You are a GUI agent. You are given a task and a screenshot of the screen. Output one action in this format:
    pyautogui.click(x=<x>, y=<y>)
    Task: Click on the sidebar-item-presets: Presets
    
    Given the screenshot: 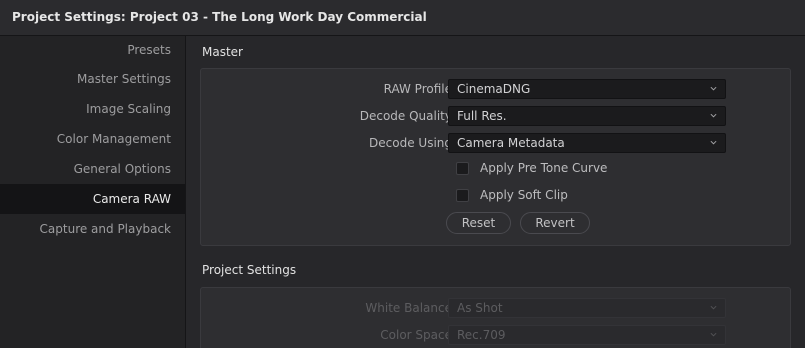 What is the action you would take?
    pyautogui.click(x=92, y=50)
    